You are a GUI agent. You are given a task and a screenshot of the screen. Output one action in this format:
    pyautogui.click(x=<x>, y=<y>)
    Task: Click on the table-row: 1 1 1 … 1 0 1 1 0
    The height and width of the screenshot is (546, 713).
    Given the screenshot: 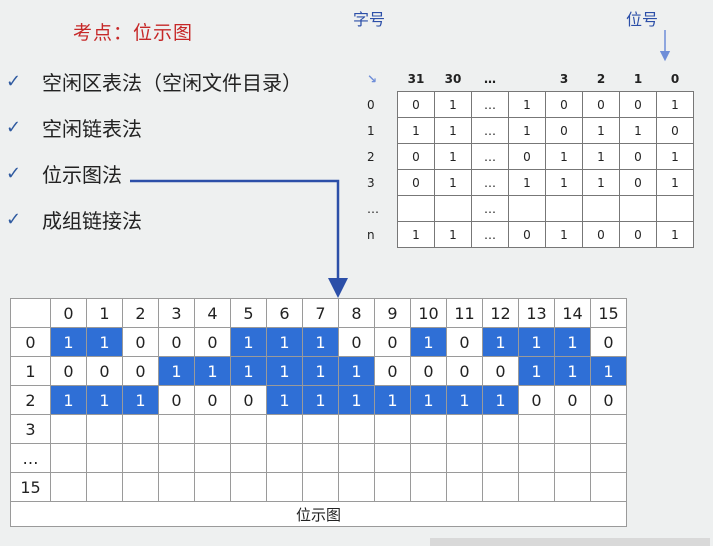 What is the action you would take?
    pyautogui.click(x=525, y=130)
    